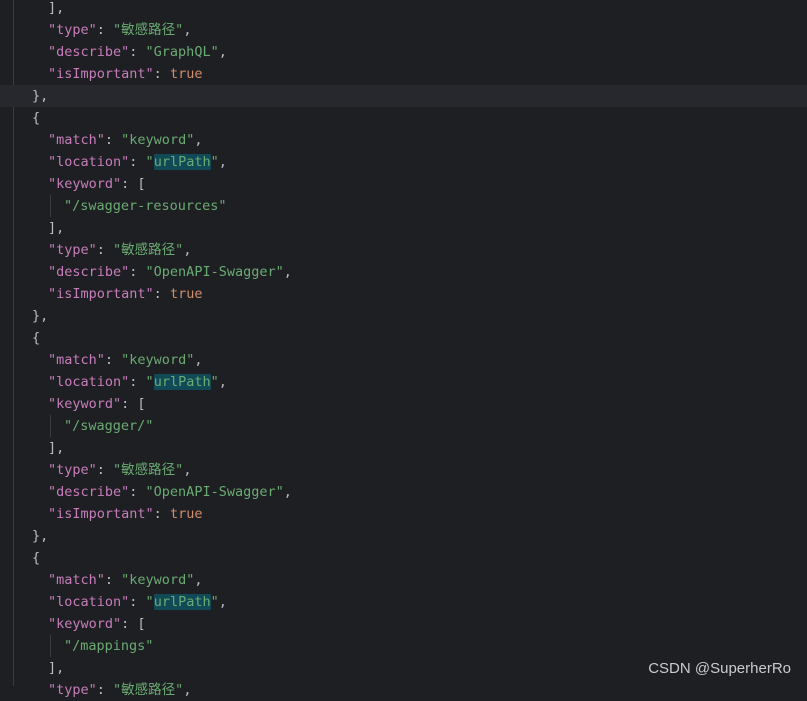 The height and width of the screenshot is (701, 807). Describe the element at coordinates (50, 646) in the screenshot. I see `indent-guide` at that location.